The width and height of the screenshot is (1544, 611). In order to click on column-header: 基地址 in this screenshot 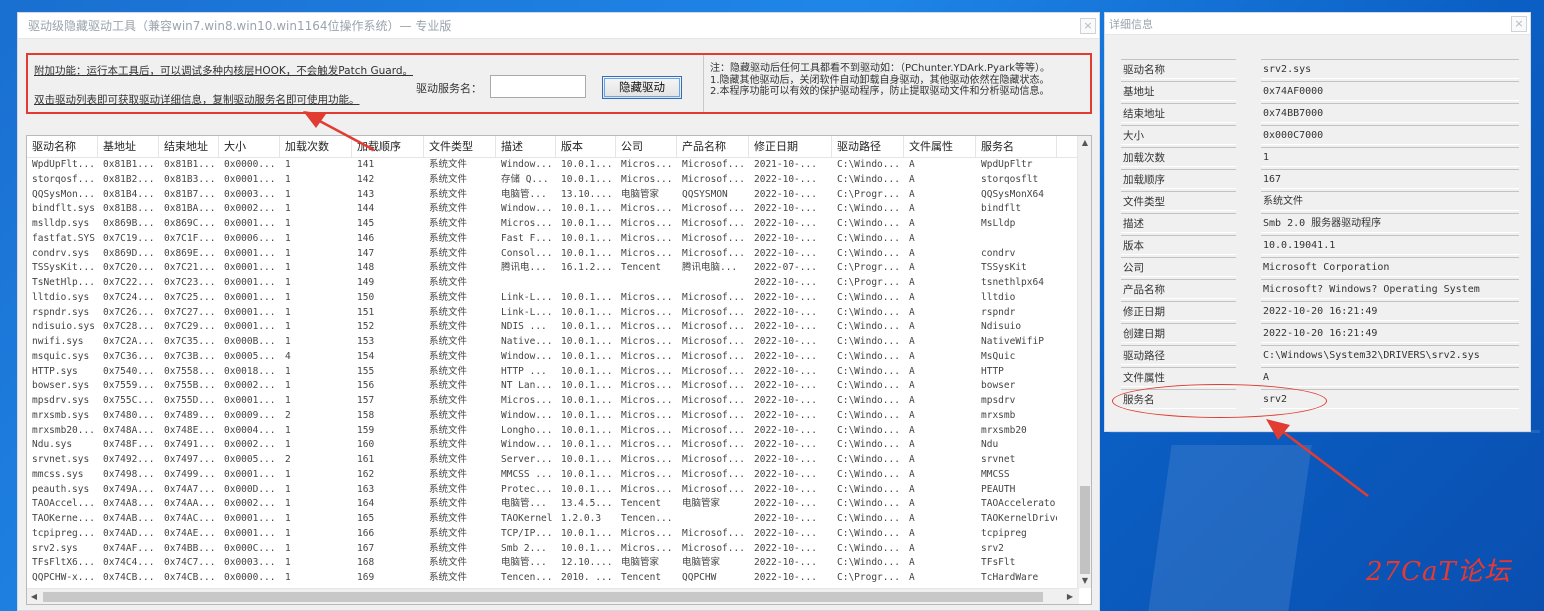, I will do `click(128, 147)`.